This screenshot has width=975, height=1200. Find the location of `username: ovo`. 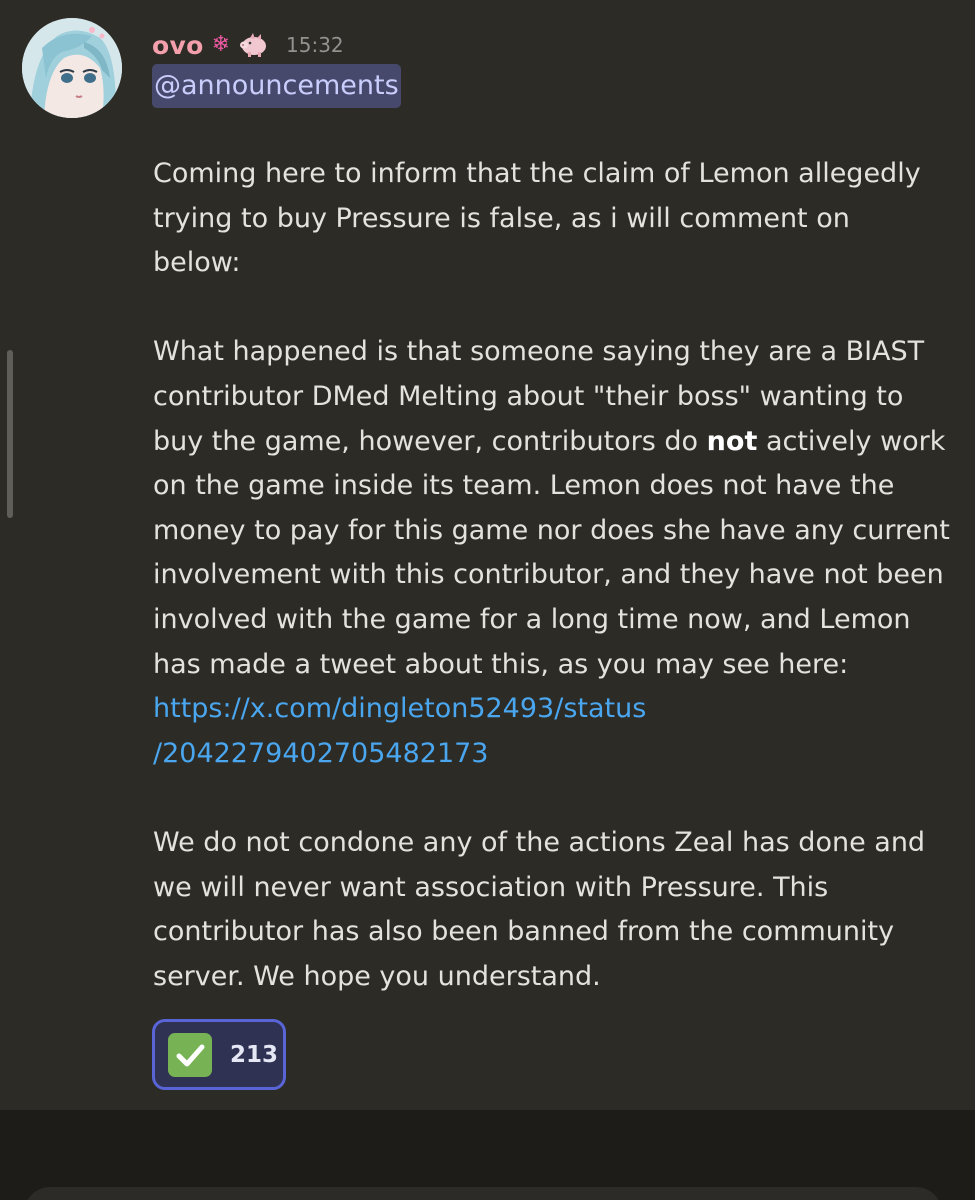

username: ovo is located at coordinates (178, 45).